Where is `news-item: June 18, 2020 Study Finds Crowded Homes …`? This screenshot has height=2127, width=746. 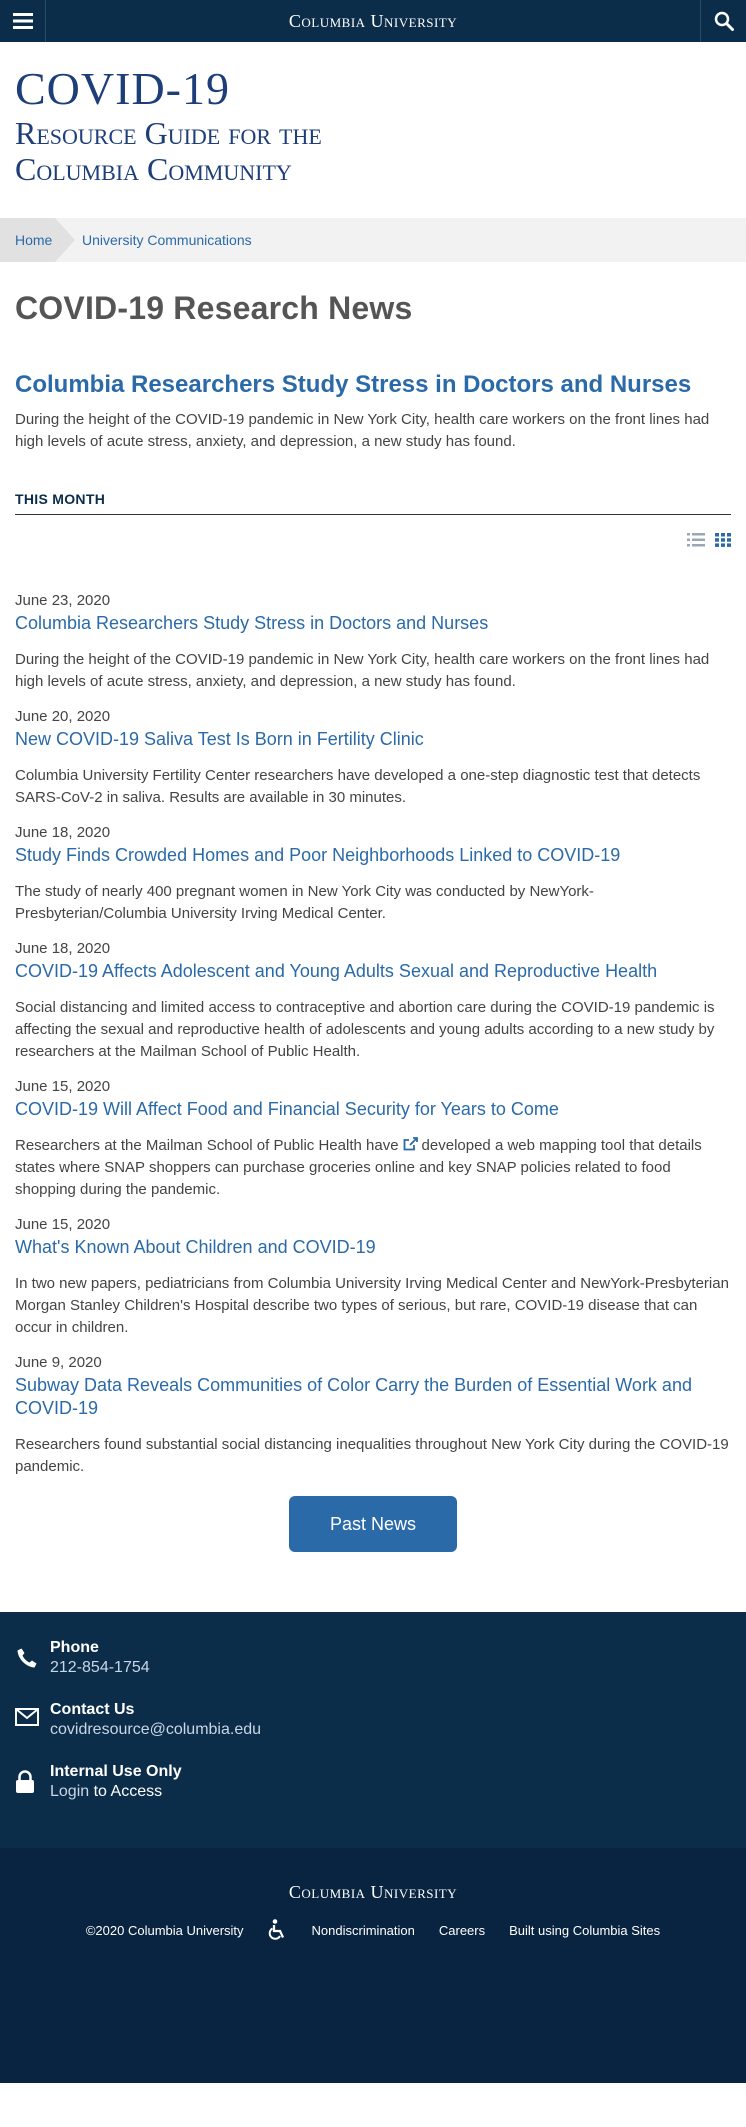 news-item: June 18, 2020 Study Finds Crowded Homes … is located at coordinates (373, 874).